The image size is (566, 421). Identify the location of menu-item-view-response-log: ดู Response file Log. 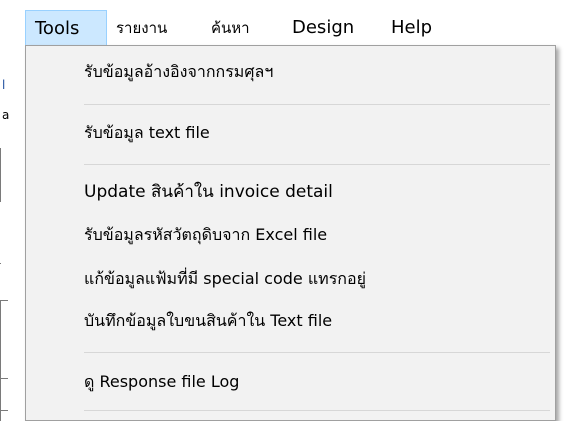
(290, 382).